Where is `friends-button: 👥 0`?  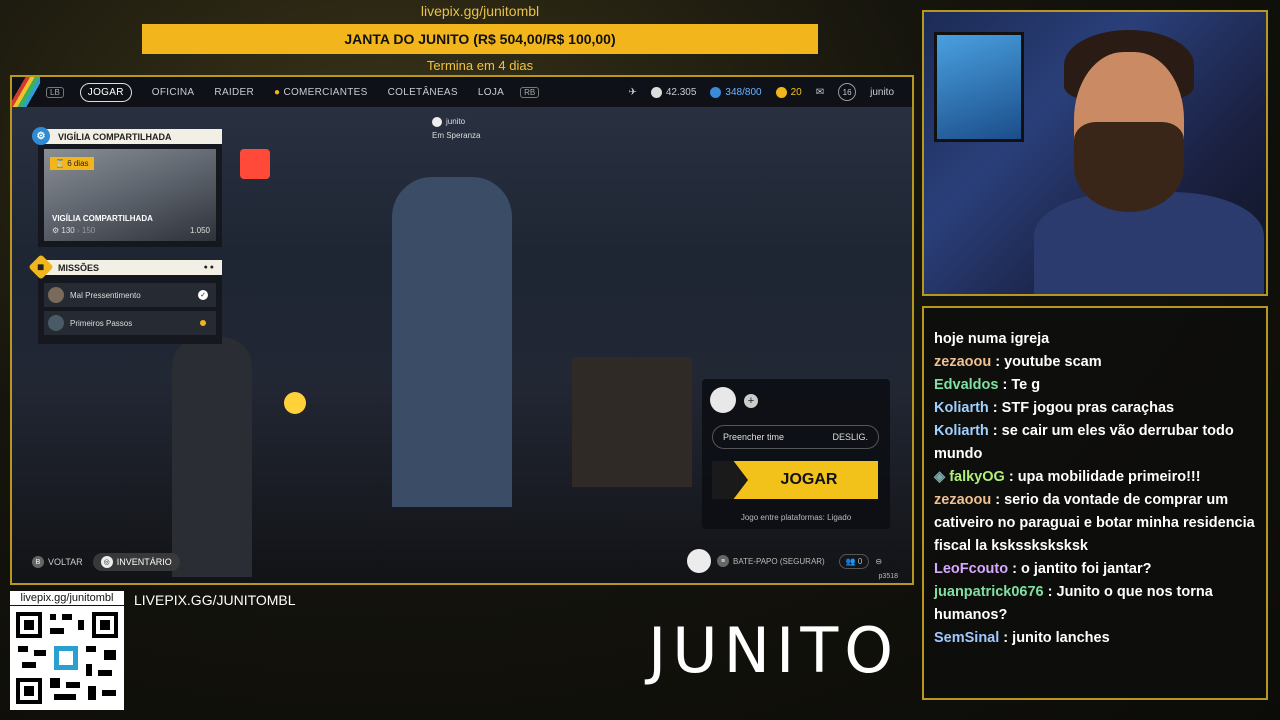
friends-button: 👥 0 is located at coordinates (854, 561).